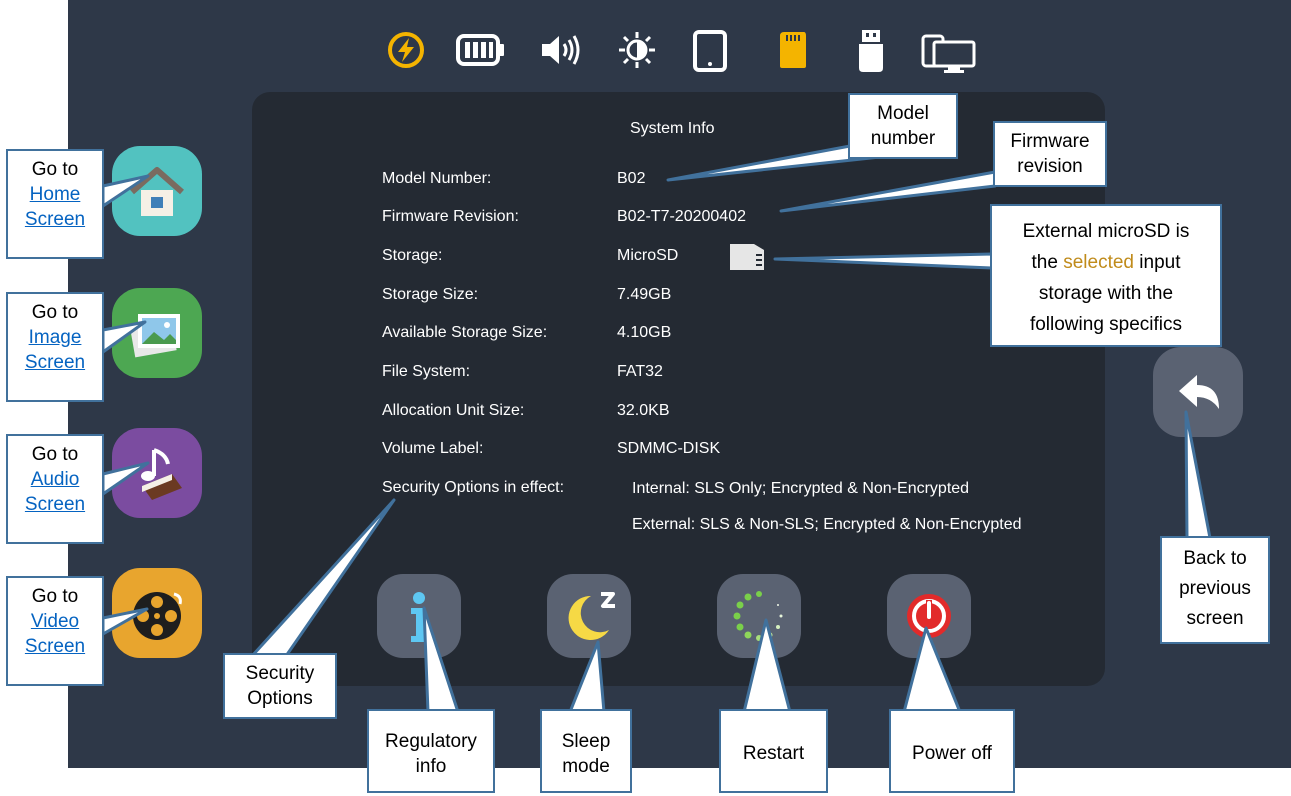  Describe the element at coordinates (55, 646) in the screenshot. I see `video-screen-link-2: Screen` at that location.